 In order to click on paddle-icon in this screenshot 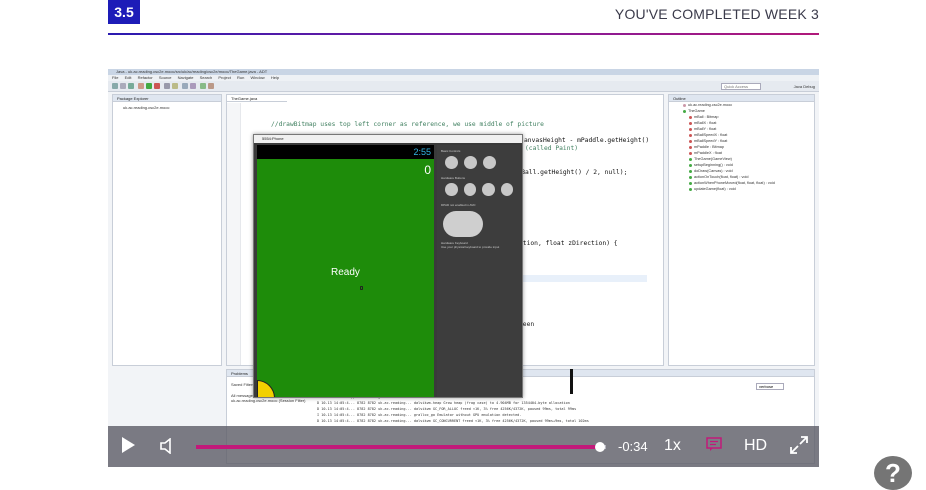, I will do `click(266, 388)`.